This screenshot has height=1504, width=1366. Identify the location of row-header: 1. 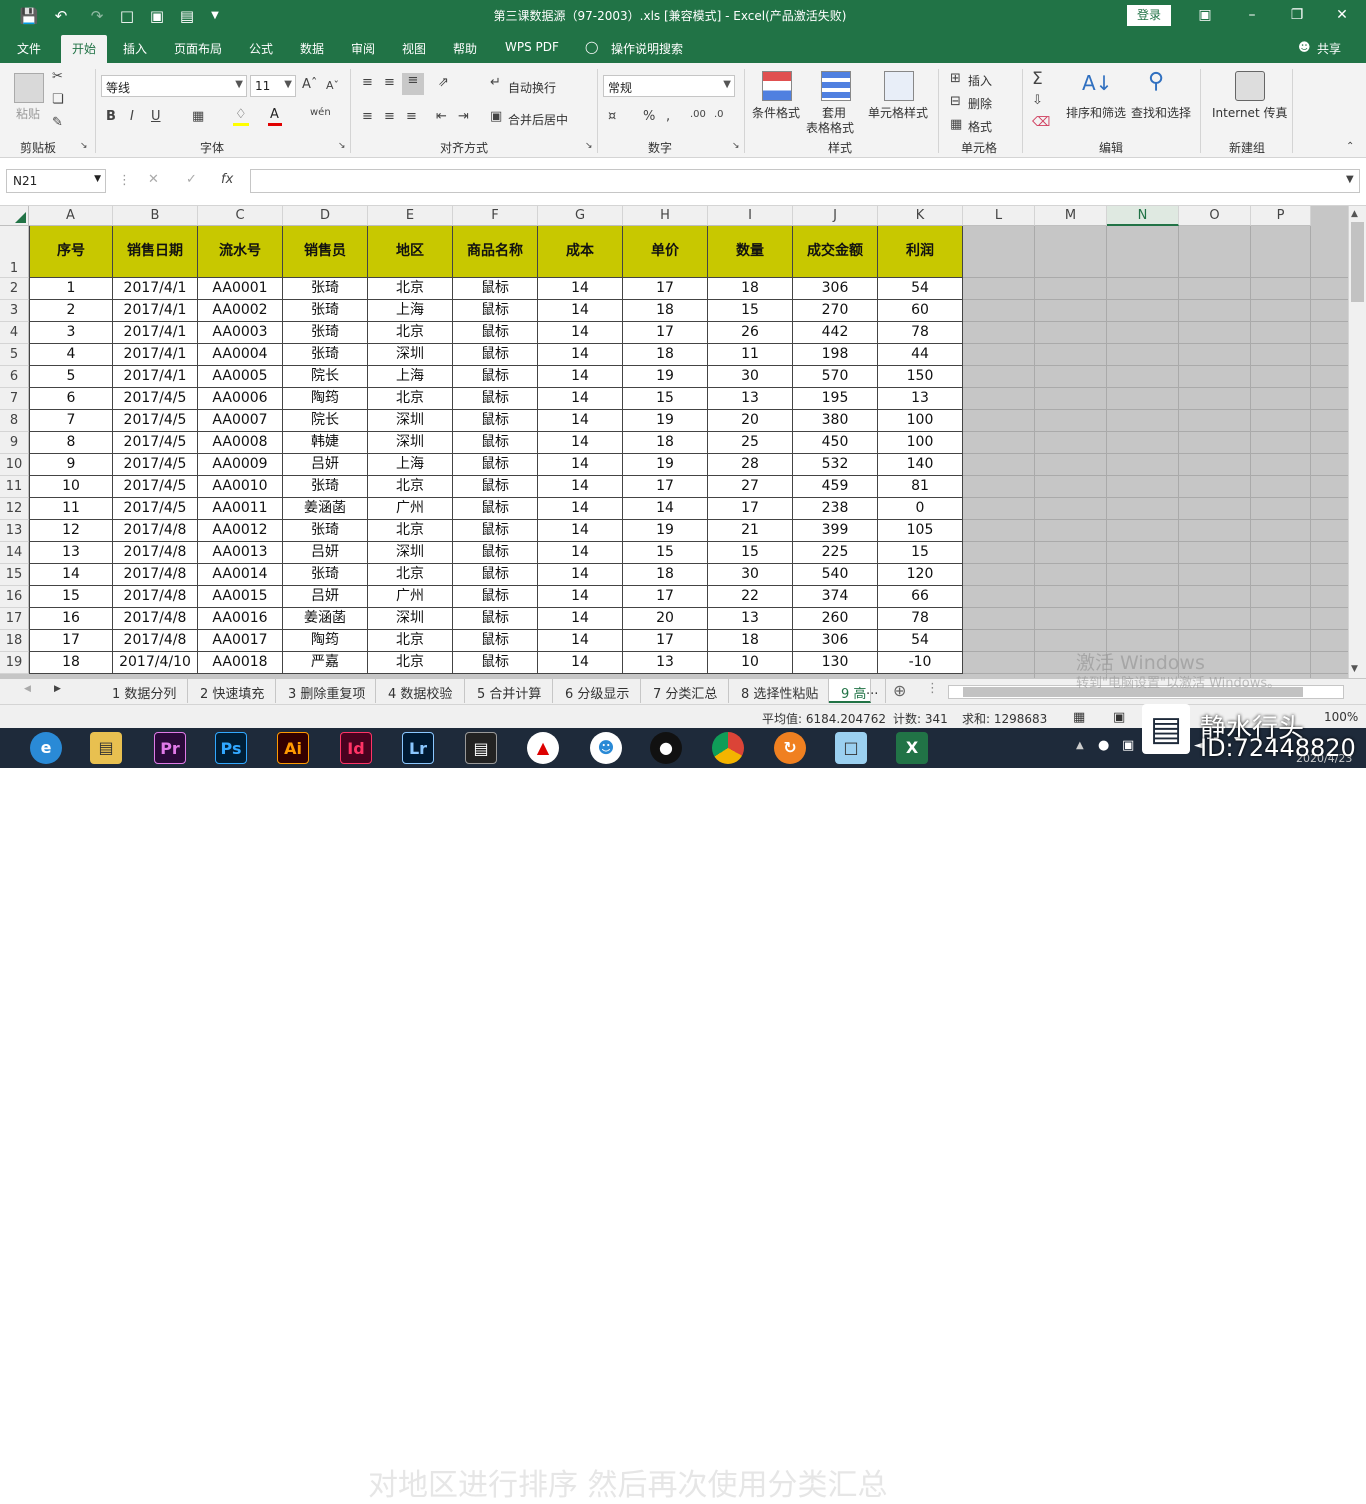
(14, 252).